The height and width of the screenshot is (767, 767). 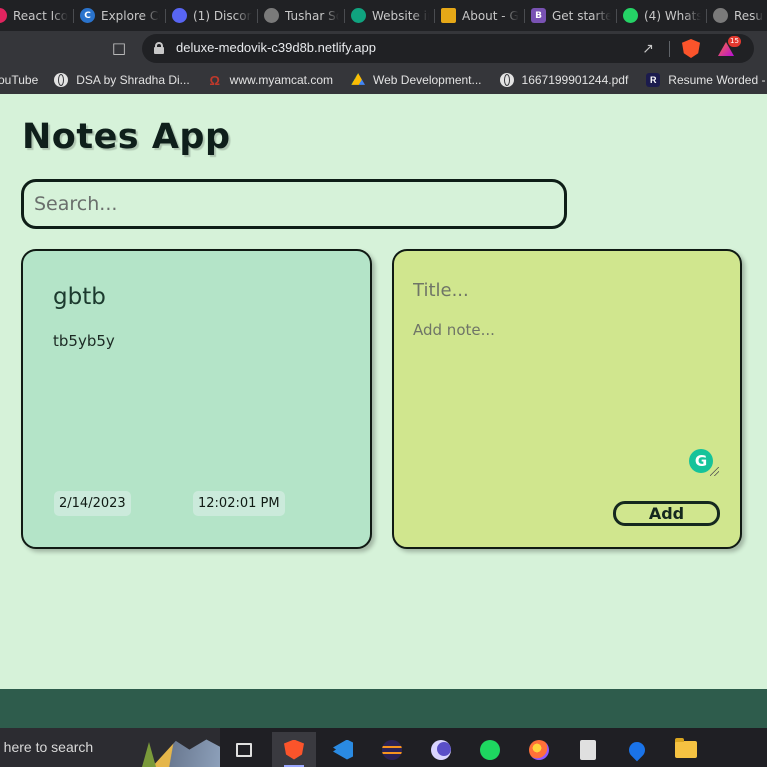 I want to click on resize-handle, so click(x=714, y=471).